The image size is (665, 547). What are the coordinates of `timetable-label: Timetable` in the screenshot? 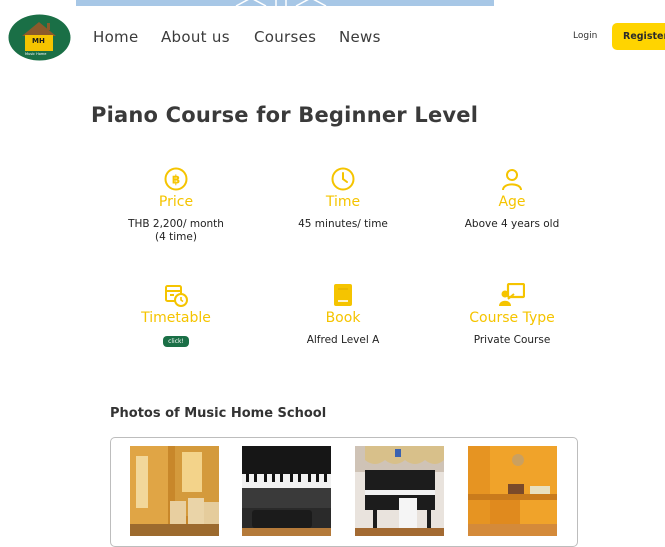 It's located at (176, 318).